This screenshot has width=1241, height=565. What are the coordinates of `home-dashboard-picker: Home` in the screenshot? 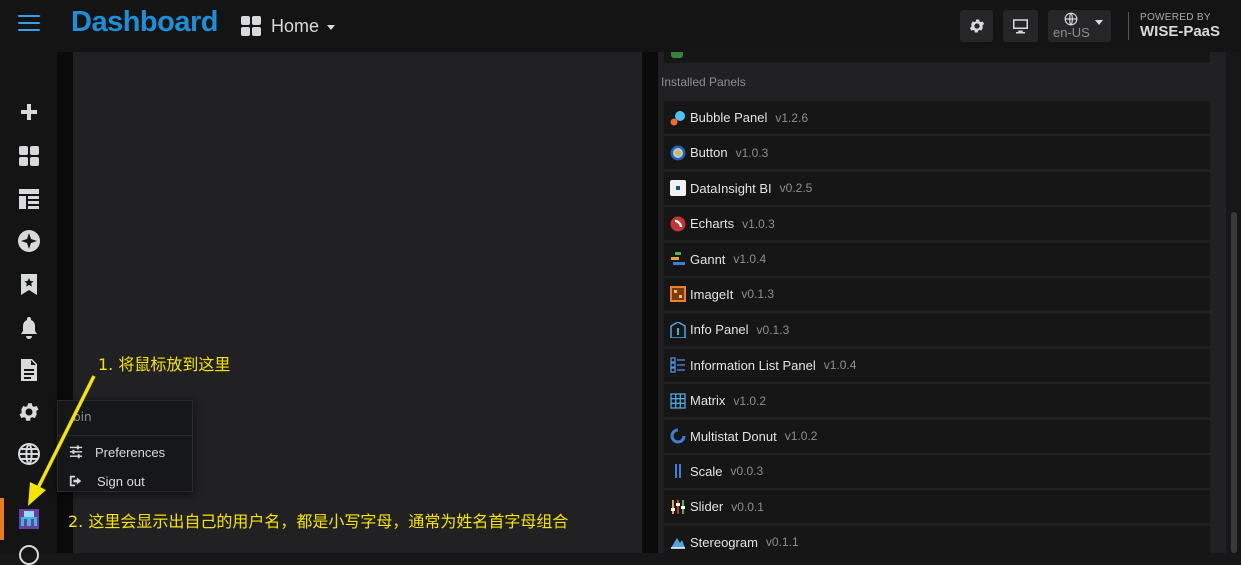 It's located at (288, 26).